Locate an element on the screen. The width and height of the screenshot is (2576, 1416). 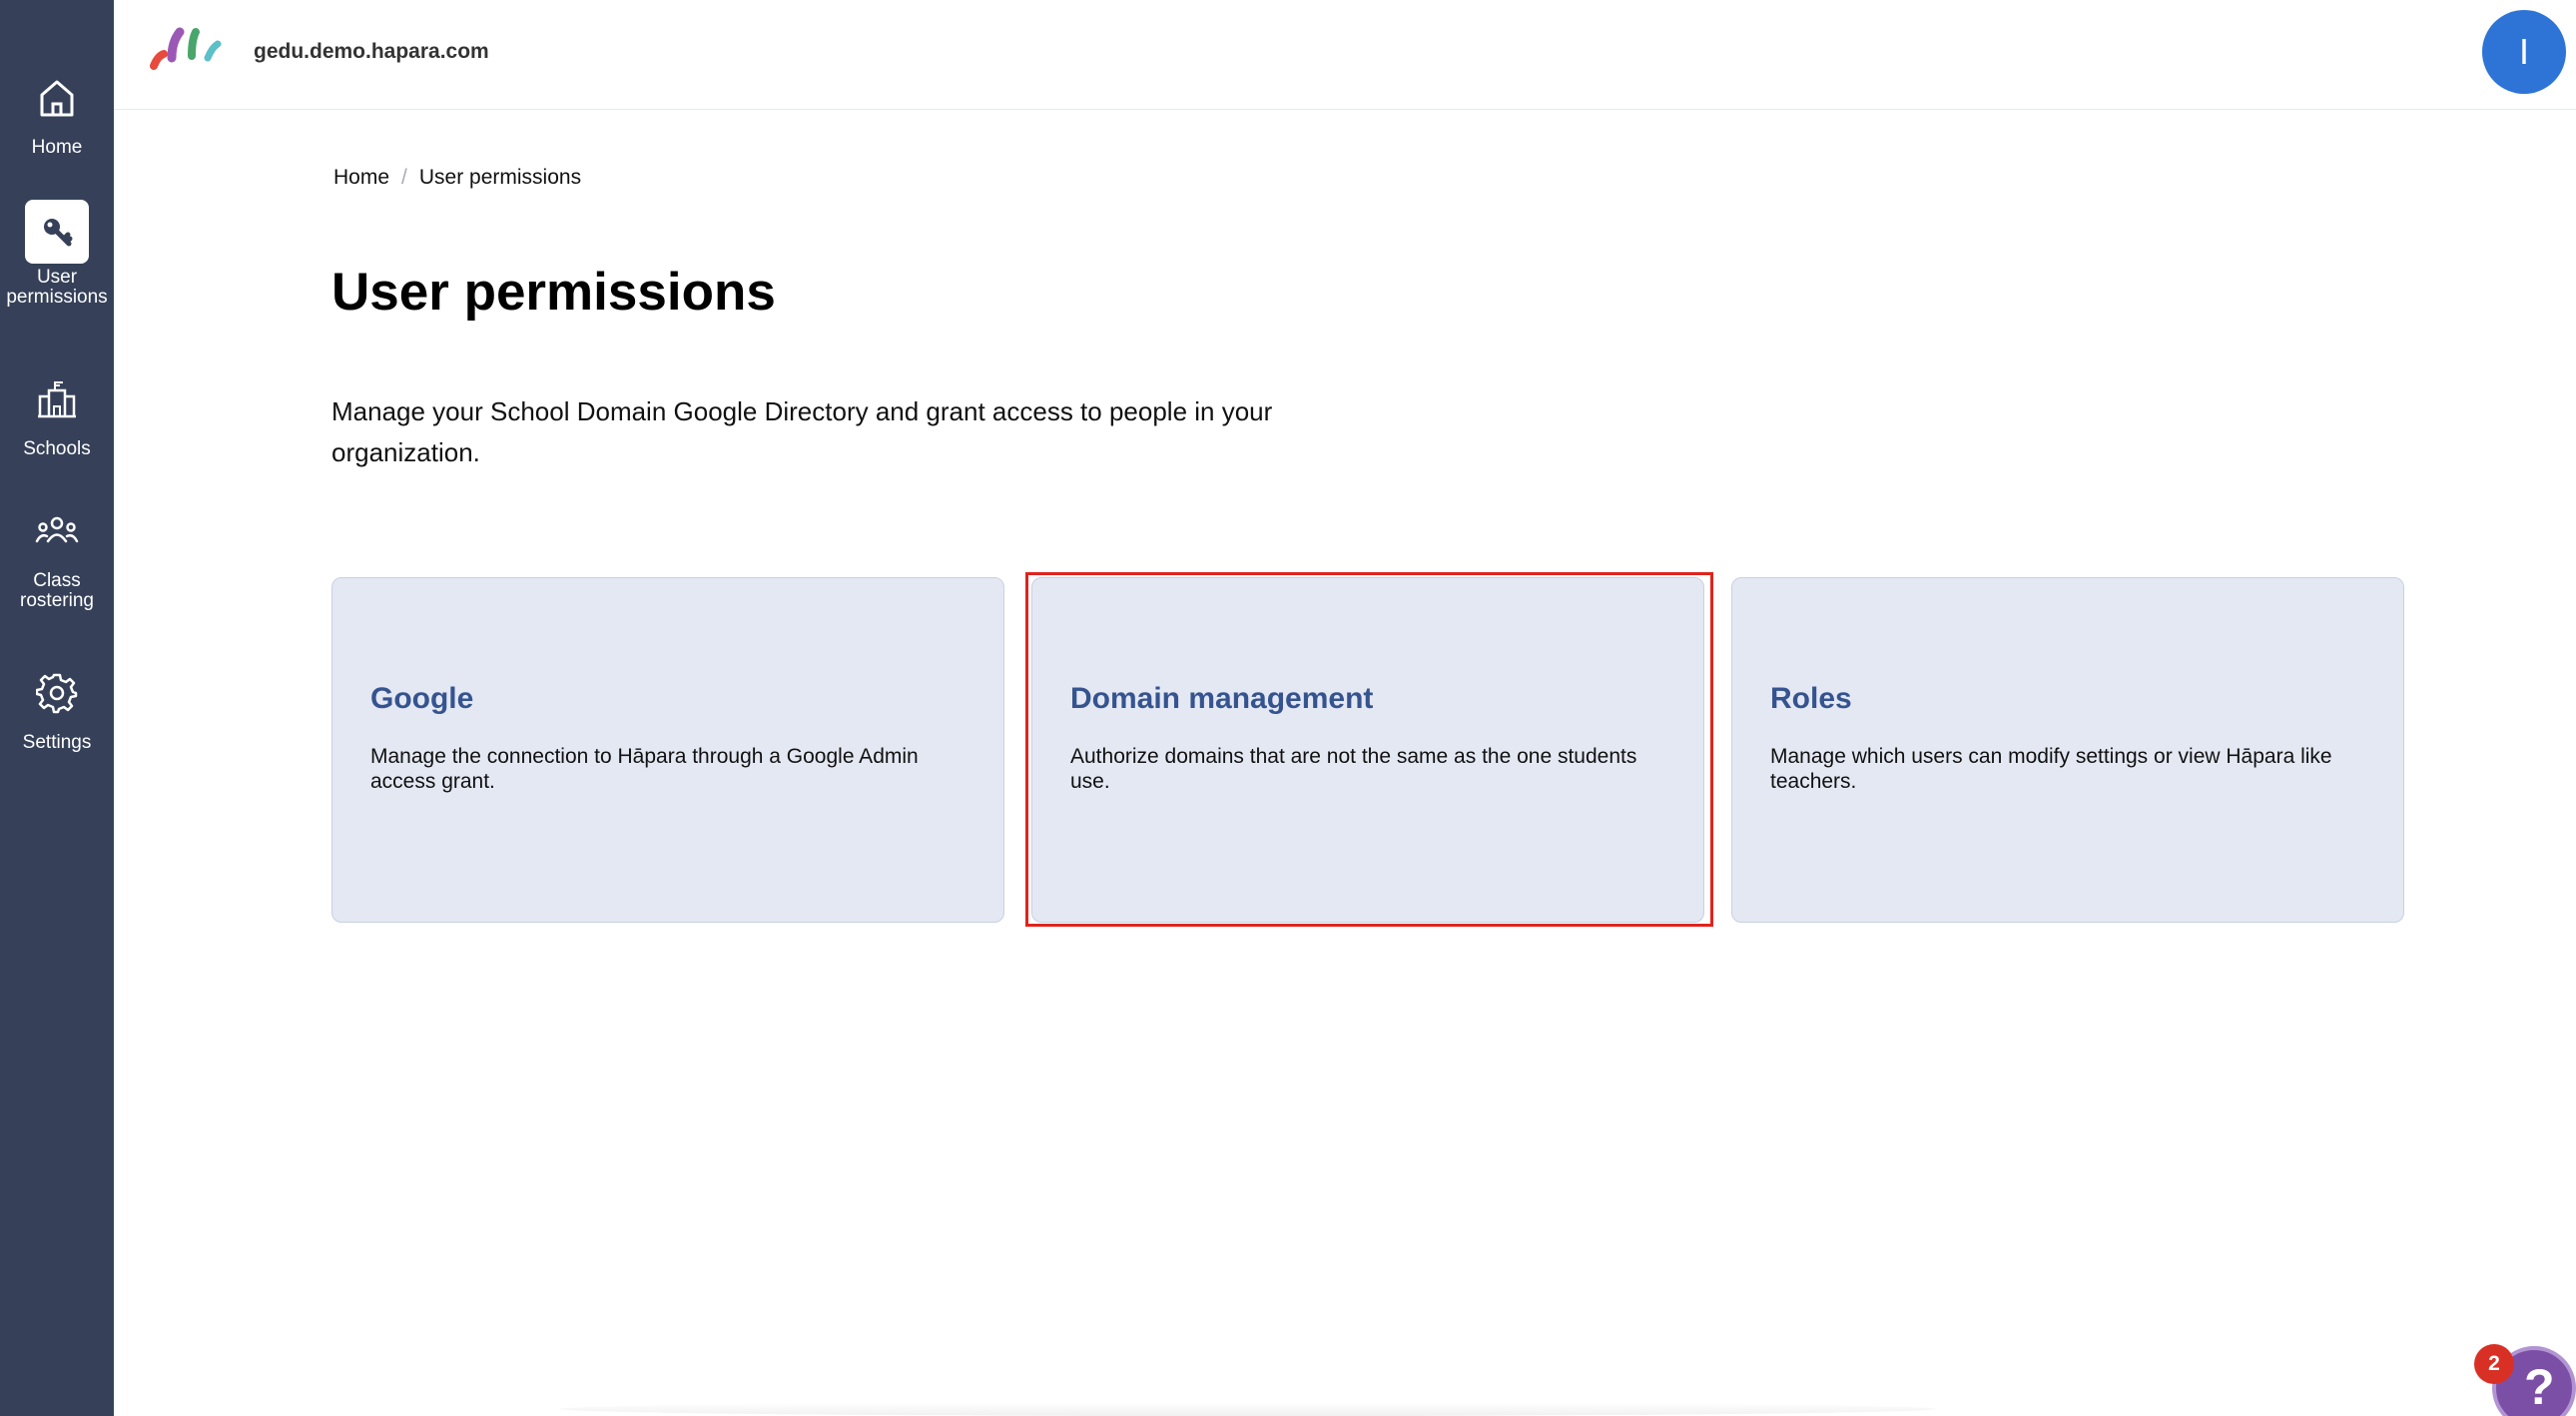
sidebar-item-settings: Settings is located at coordinates (57, 707).